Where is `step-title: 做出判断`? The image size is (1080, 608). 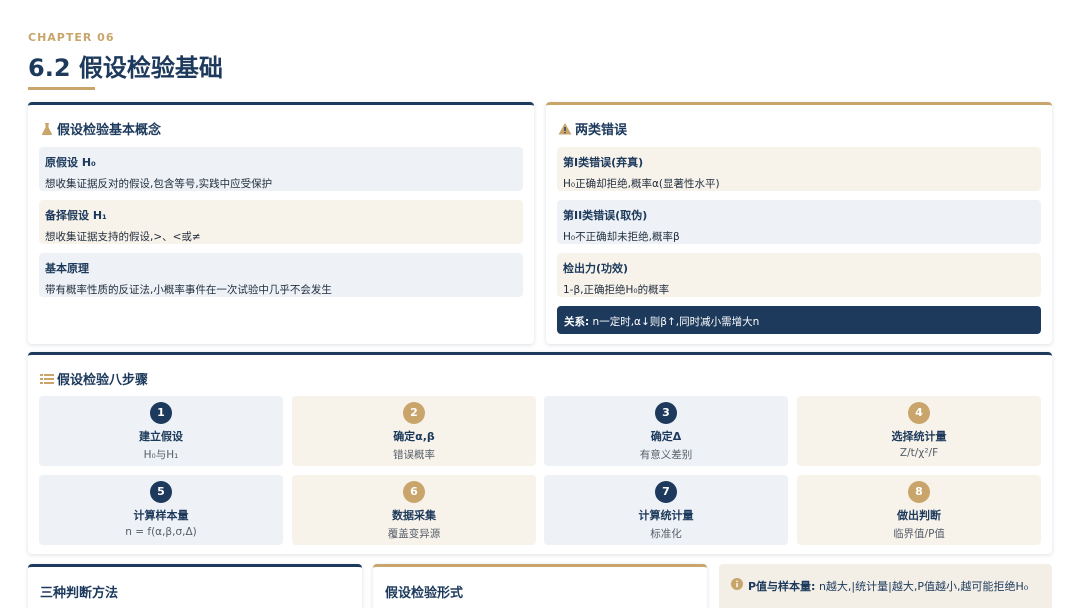 step-title: 做出判断 is located at coordinates (919, 515).